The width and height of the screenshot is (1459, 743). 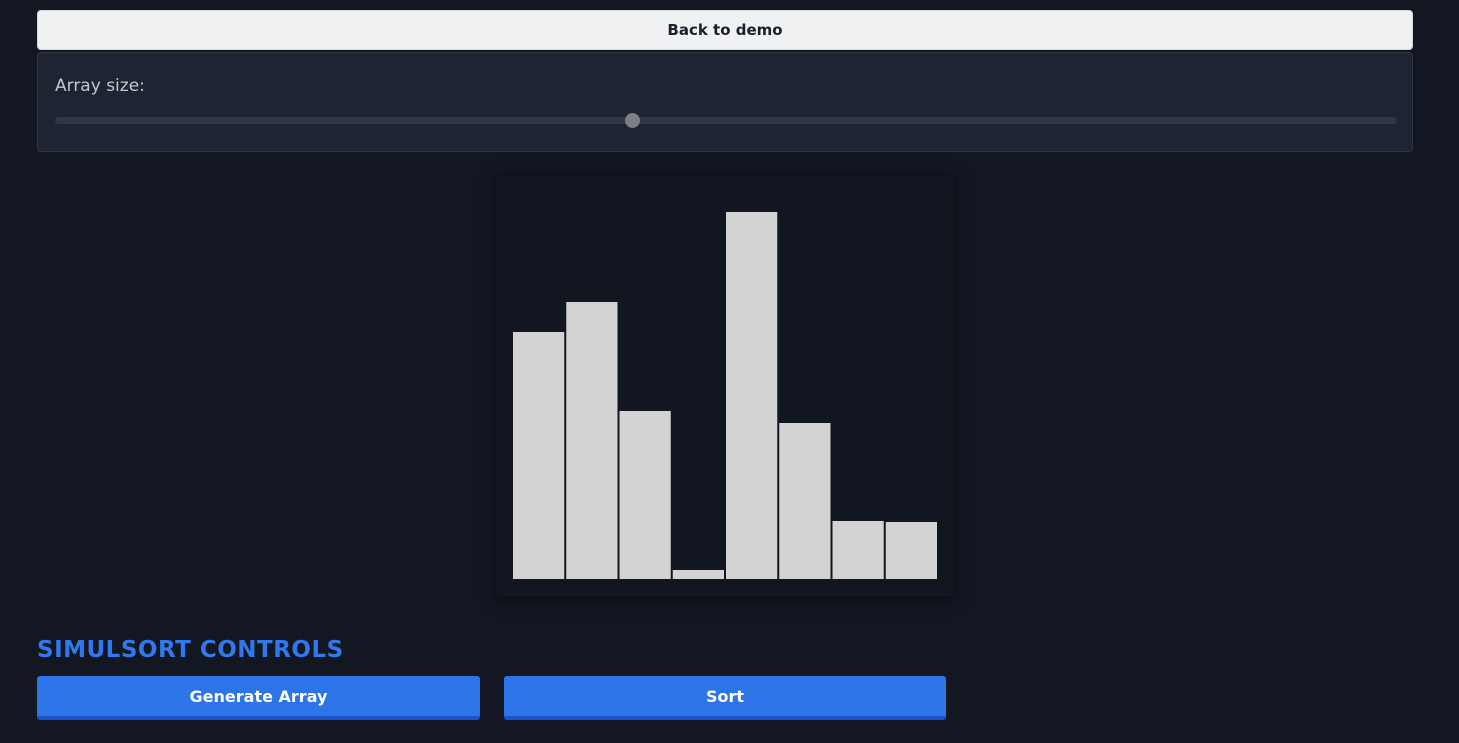 What do you see at coordinates (190, 650) in the screenshot?
I see `controls-title: SIMULSORT CONTROLS` at bounding box center [190, 650].